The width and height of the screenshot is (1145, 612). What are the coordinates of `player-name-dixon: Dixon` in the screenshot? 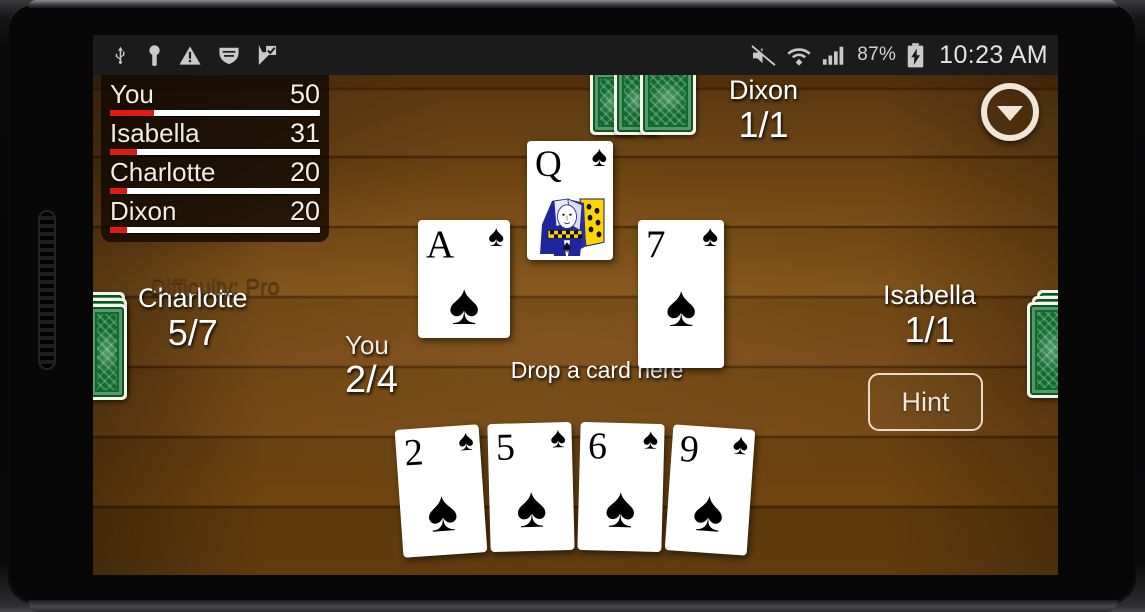 It's located at (764, 90).